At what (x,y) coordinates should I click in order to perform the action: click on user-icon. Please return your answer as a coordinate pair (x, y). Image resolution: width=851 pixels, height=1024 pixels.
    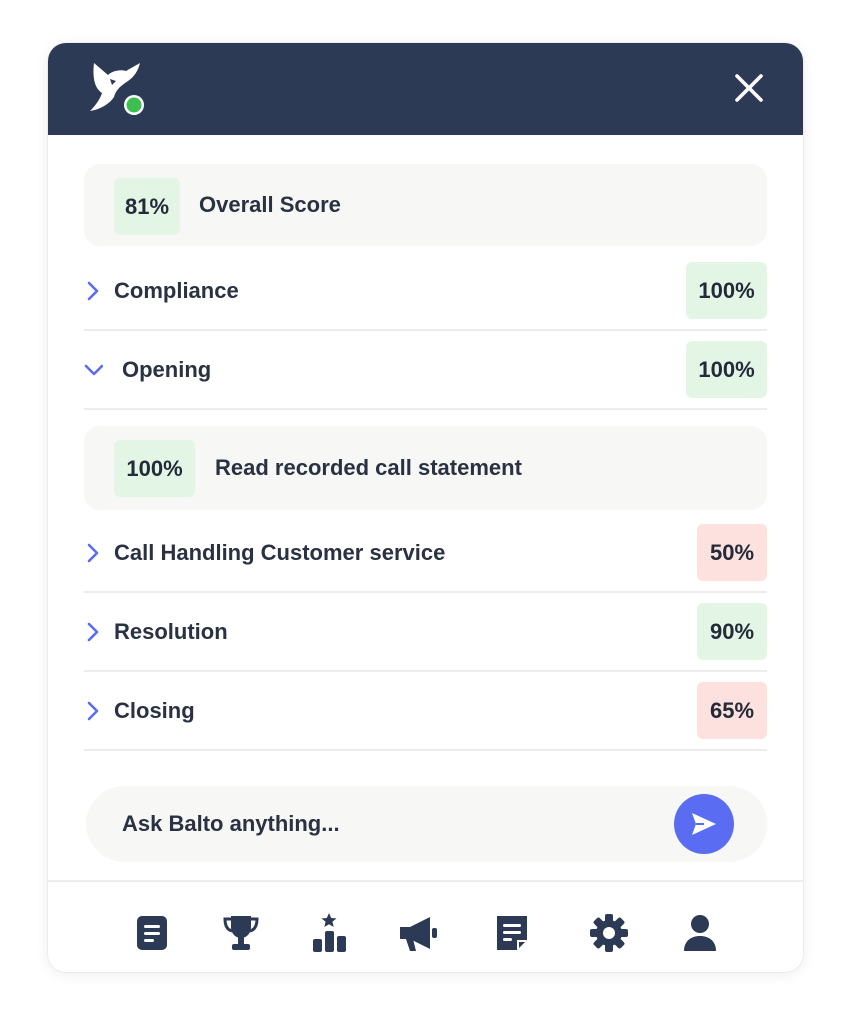
    Looking at the image, I should click on (700, 933).